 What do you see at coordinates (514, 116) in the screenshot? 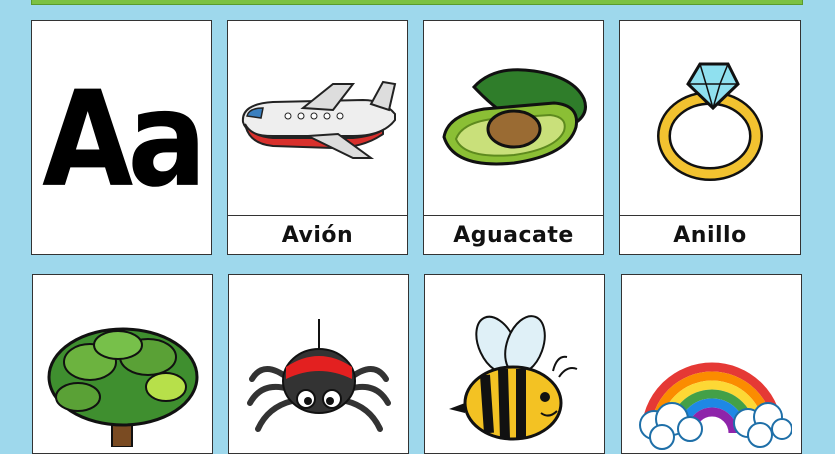
I see `avocado-icon` at bounding box center [514, 116].